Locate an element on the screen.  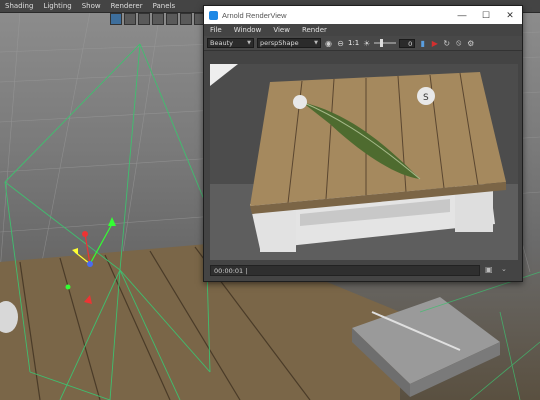
maya-menu-lighting: Lighting is located at coordinates (57, 6).